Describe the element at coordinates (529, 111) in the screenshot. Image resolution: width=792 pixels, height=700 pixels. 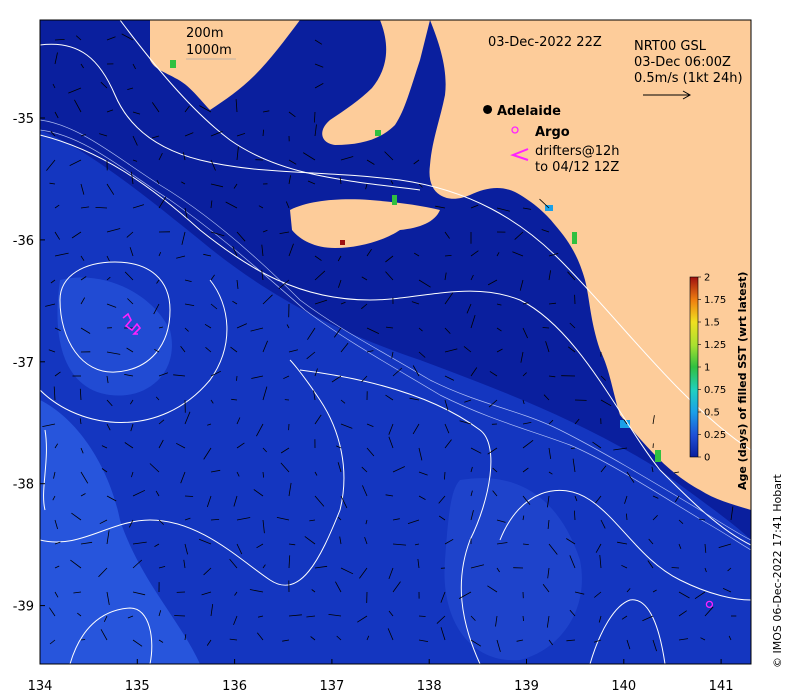
I see `adelaide-label: Adelaide` at that location.